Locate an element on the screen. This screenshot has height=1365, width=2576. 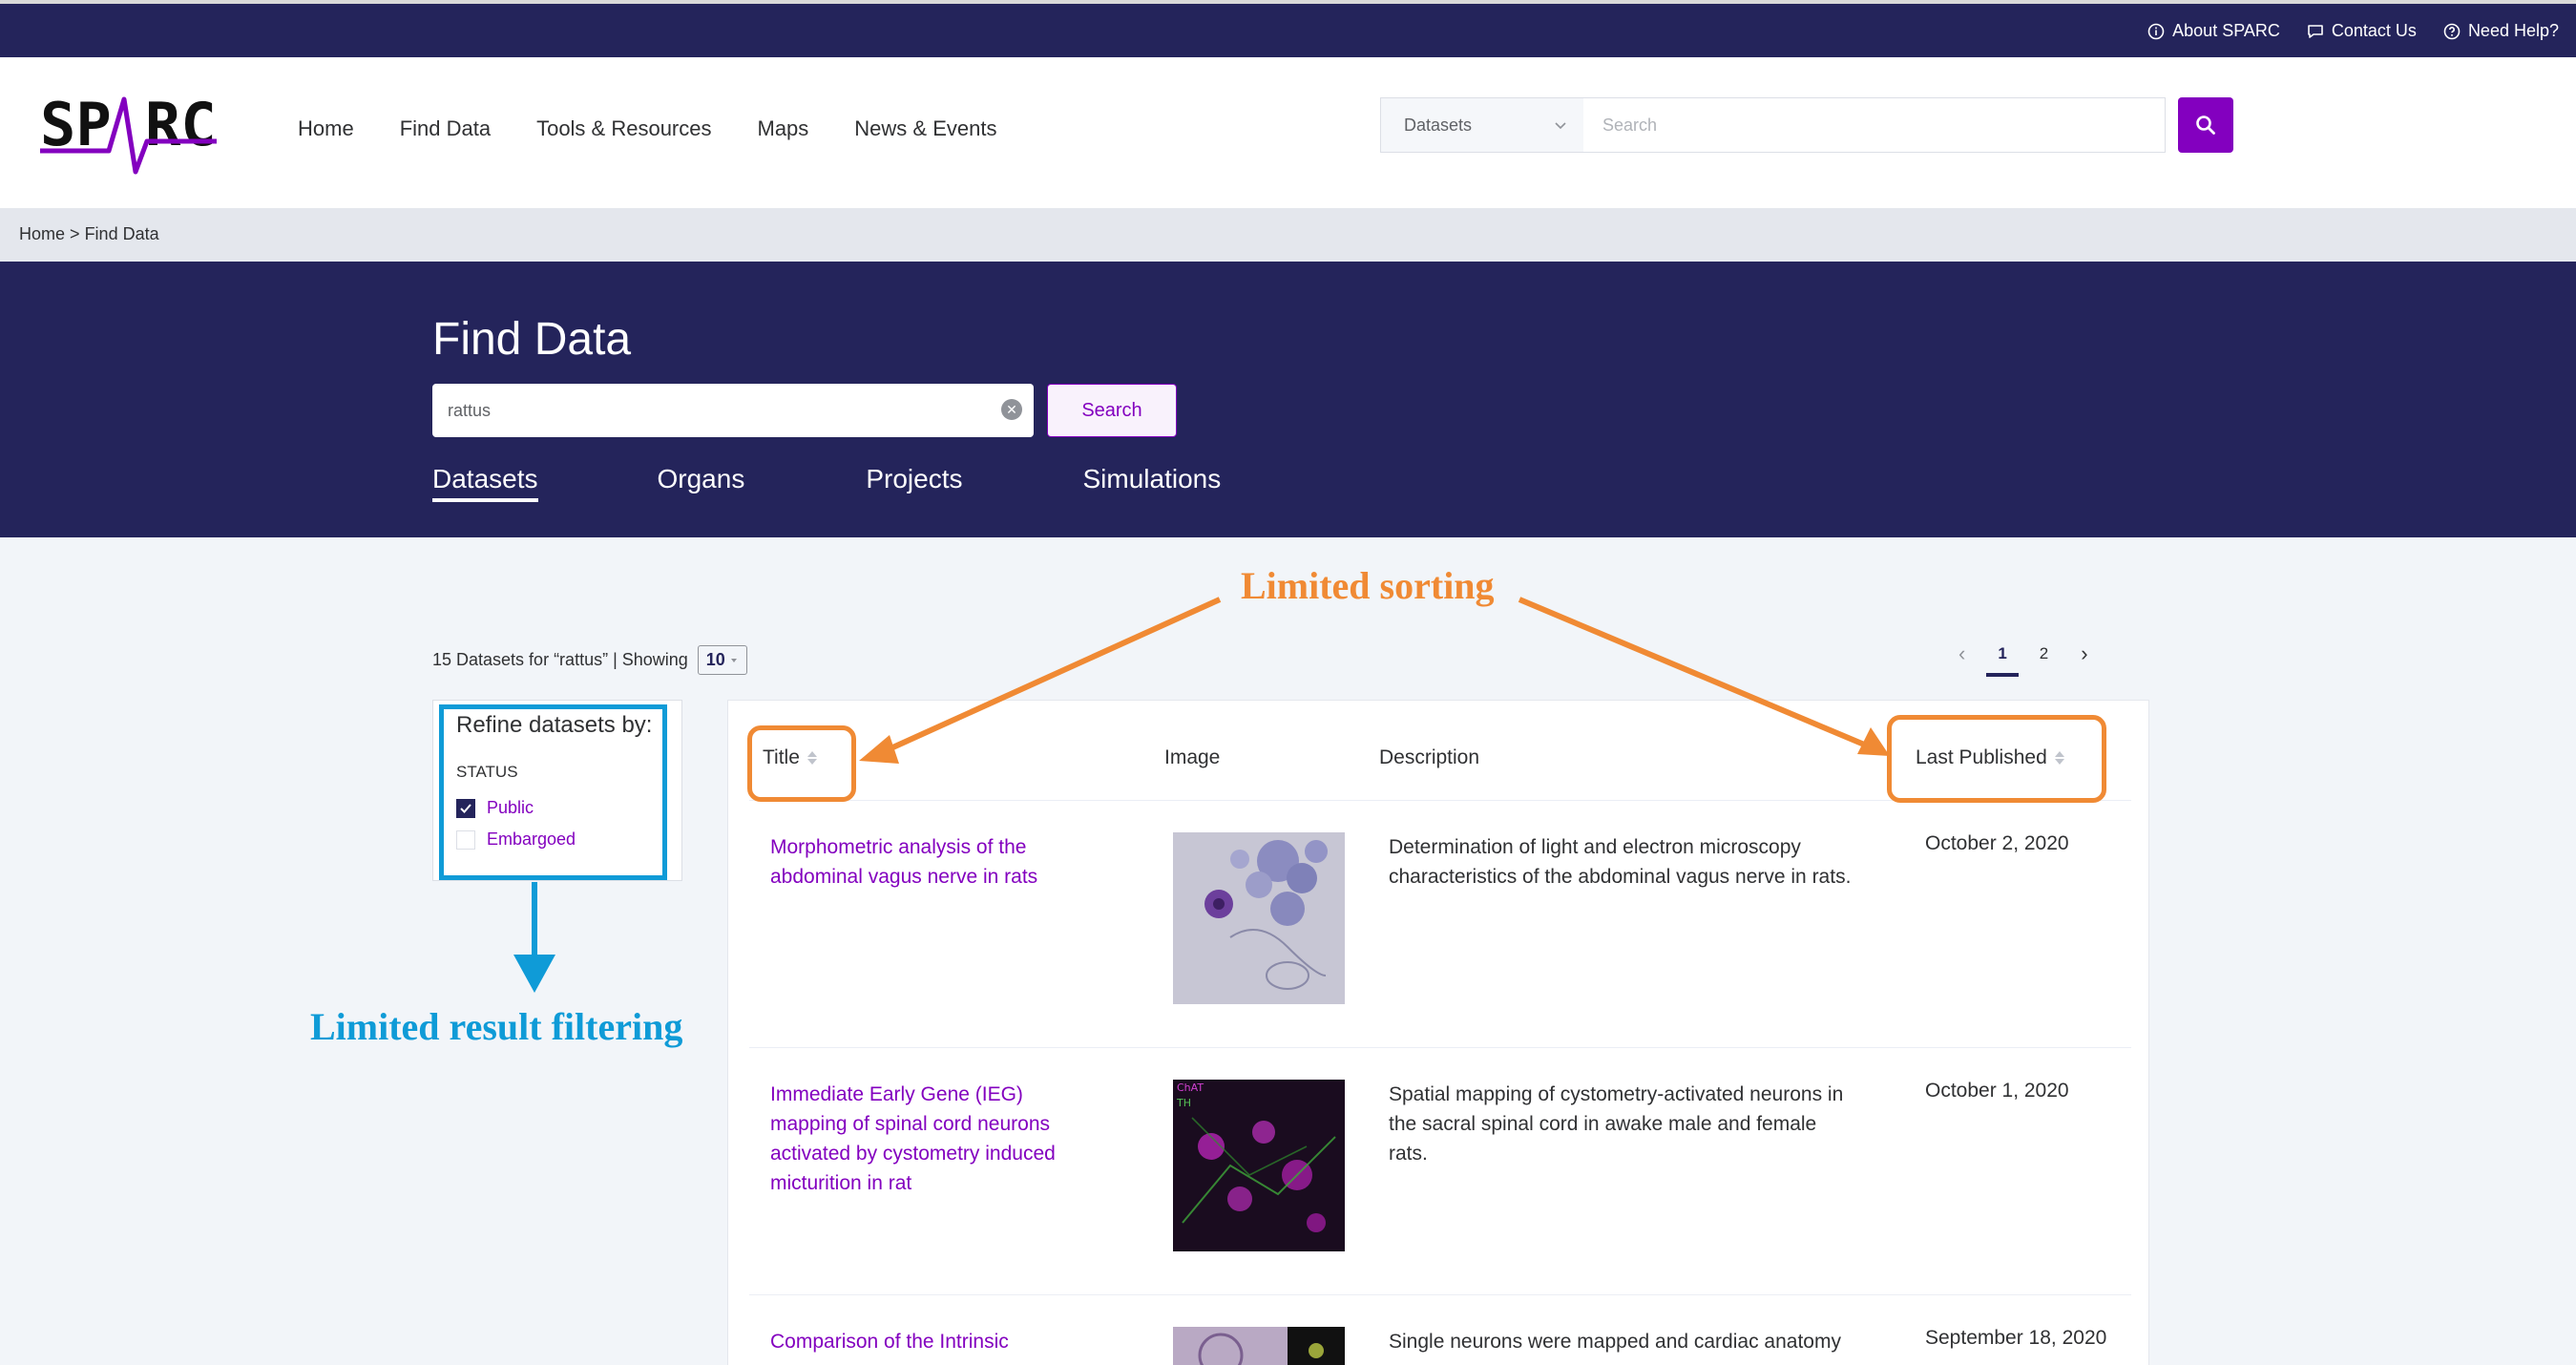
dataset-search-button: Search is located at coordinates (1112, 411).